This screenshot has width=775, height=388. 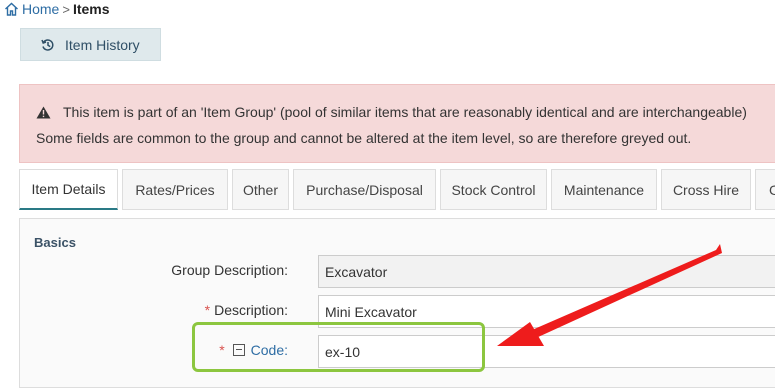 What do you see at coordinates (207, 310) in the screenshot?
I see `required-marker: *` at bounding box center [207, 310].